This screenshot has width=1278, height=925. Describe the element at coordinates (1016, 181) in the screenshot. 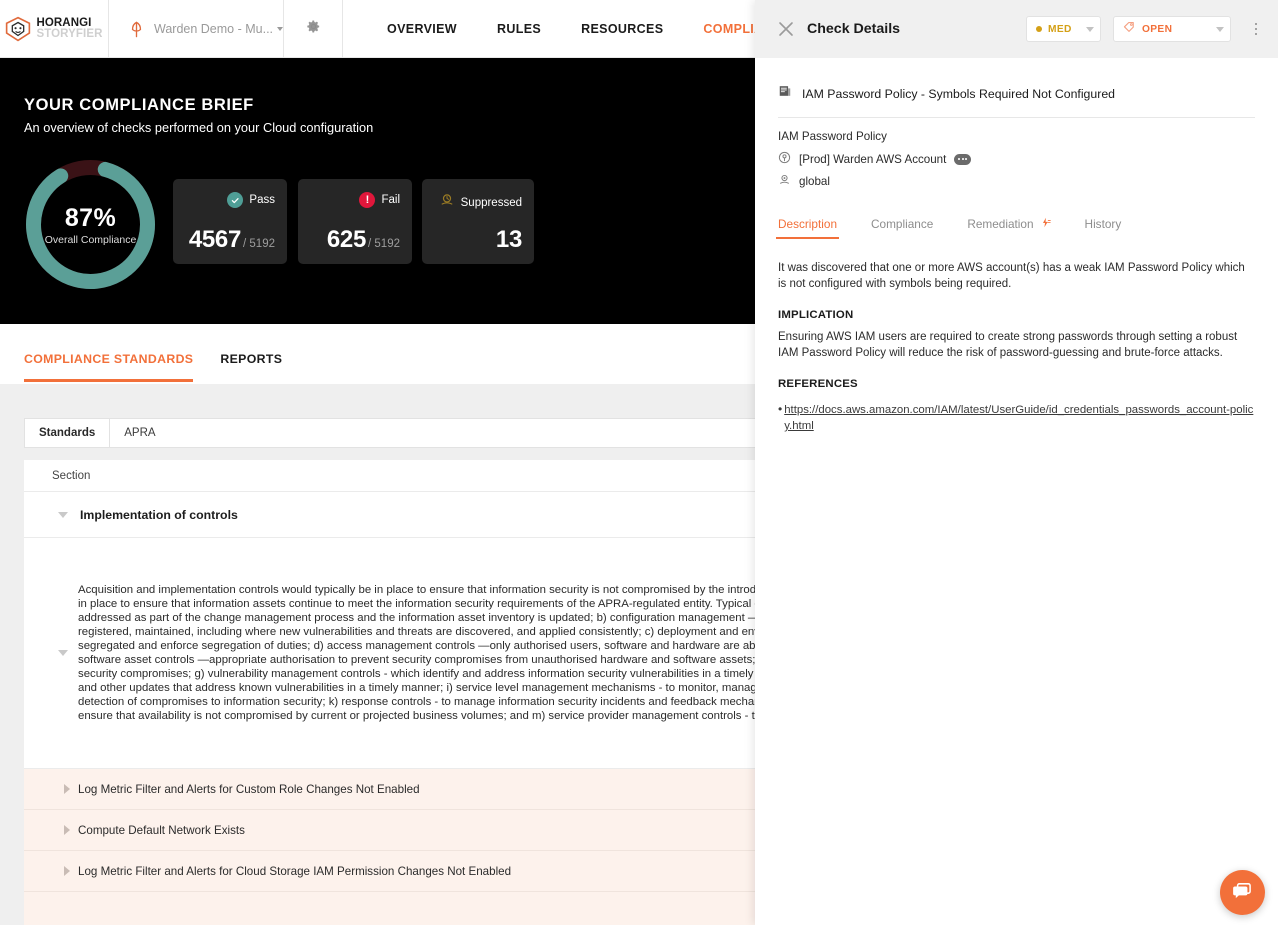

I see `resource-region-line: global` at that location.